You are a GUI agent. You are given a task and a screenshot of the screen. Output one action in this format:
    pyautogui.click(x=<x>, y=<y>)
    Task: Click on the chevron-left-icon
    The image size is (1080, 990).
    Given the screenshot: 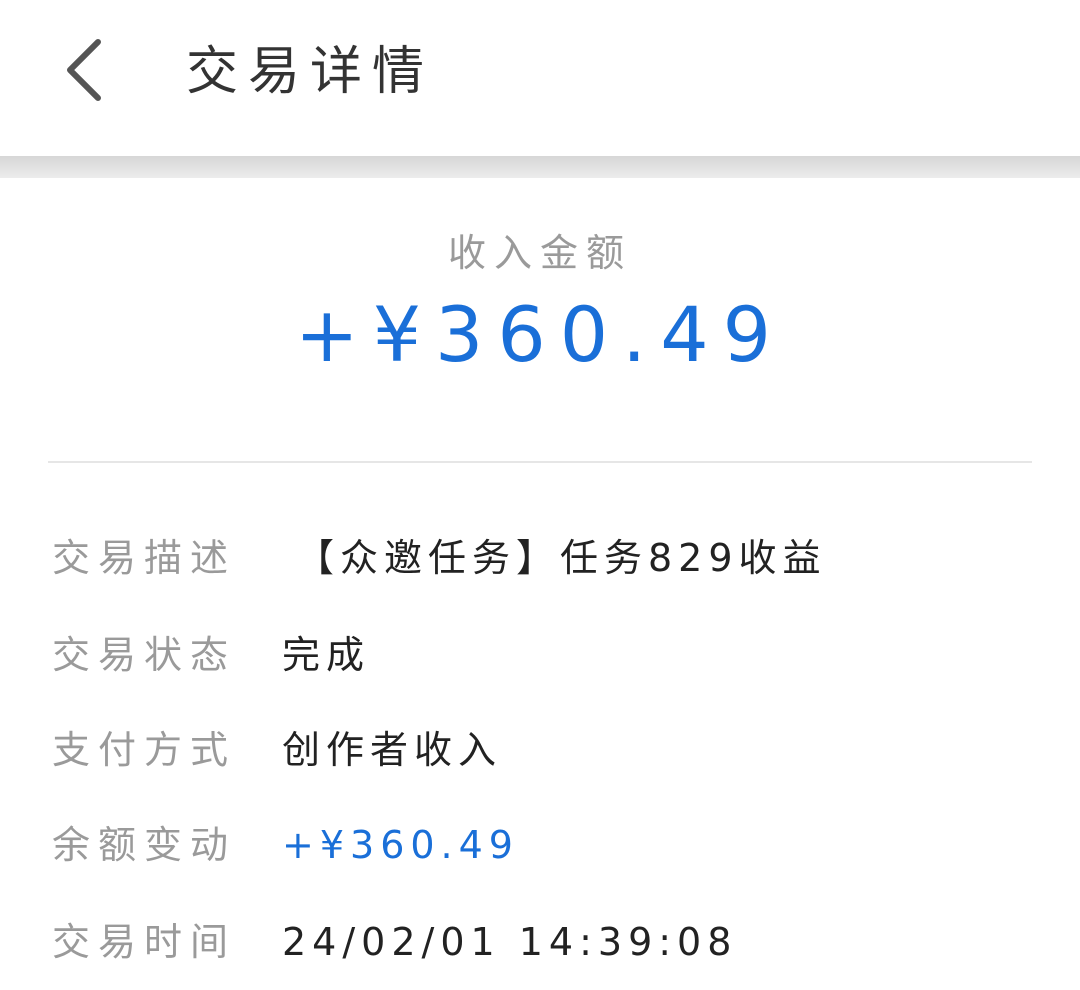 What is the action you would take?
    pyautogui.click(x=84, y=72)
    